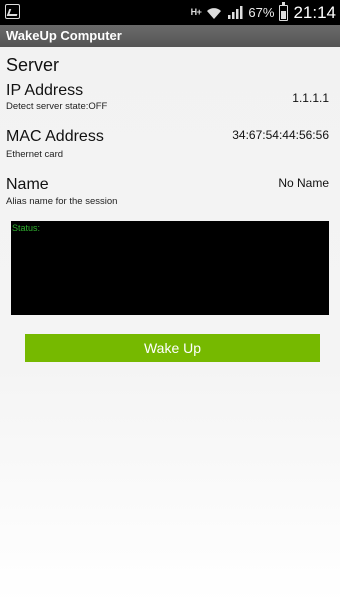  What do you see at coordinates (55, 136) in the screenshot?
I see `mac-address-label: MAC Address` at bounding box center [55, 136].